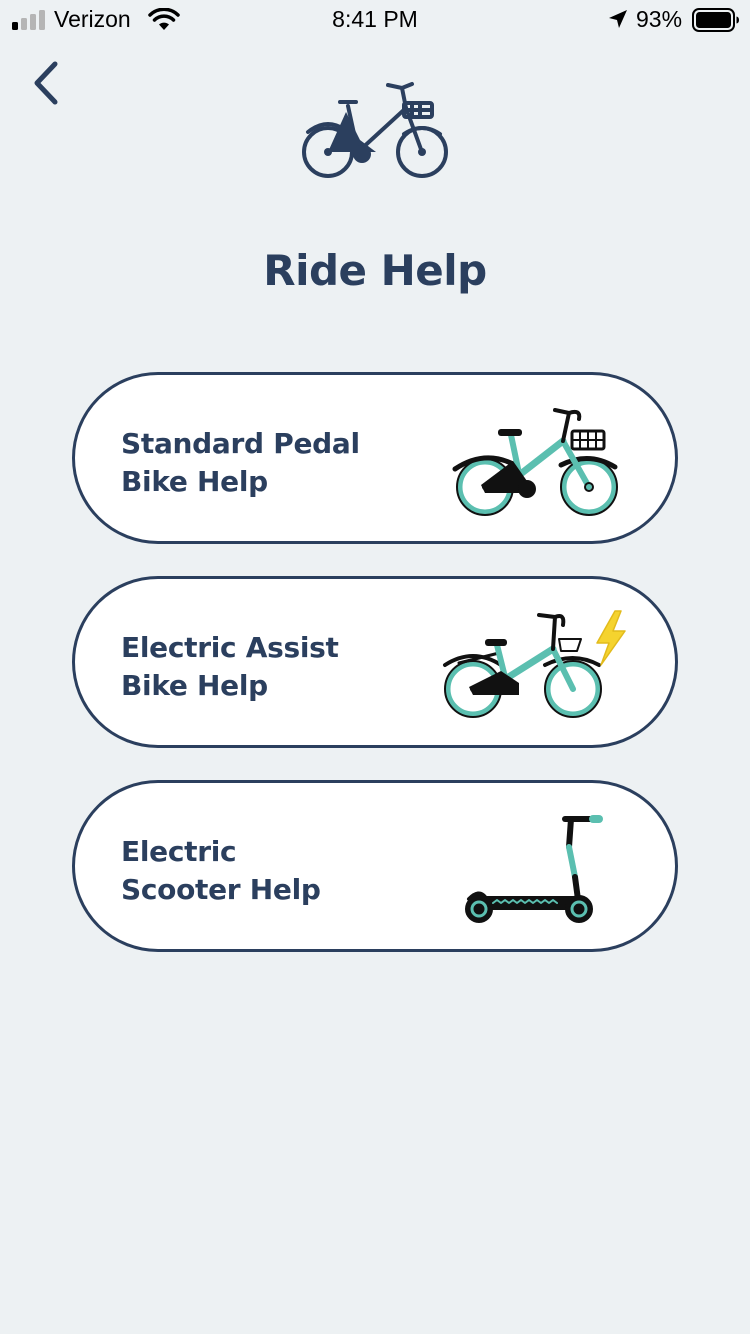 This screenshot has height=1334, width=750. What do you see at coordinates (230, 647) in the screenshot?
I see `option-label-line1: Electric Assist` at bounding box center [230, 647].